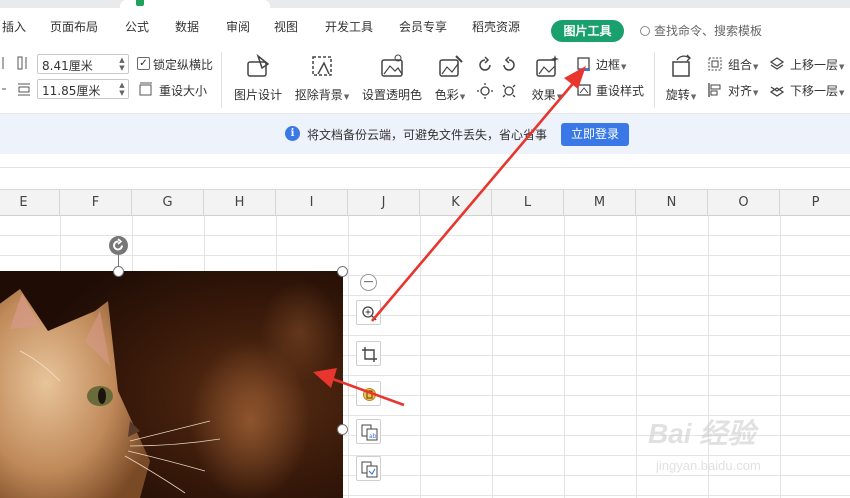 Image resolution: width=850 pixels, height=498 pixels. I want to click on resize-handle-top-right, so click(342, 271).